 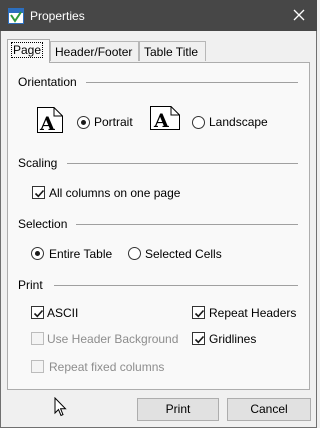 I want to click on tab-page-label: Page, so click(x=27, y=50).